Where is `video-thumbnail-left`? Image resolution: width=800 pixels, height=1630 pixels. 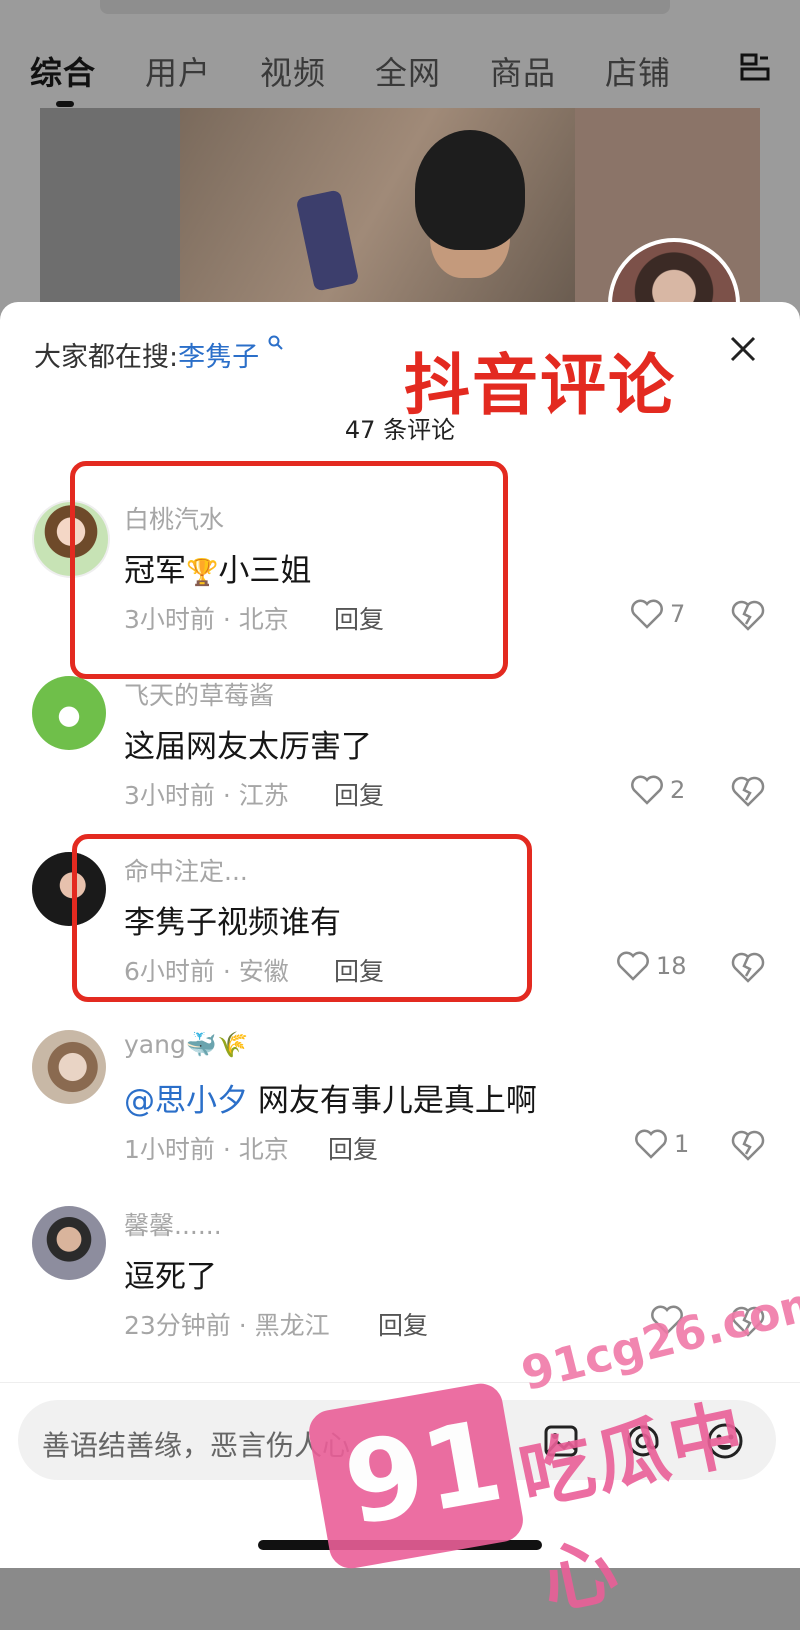 video-thumbnail-left is located at coordinates (111, 208).